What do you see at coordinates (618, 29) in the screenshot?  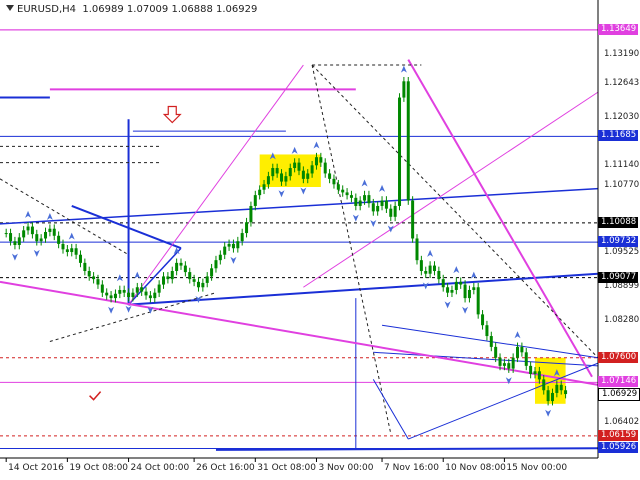 I see `price-level-badge: 1.13649` at bounding box center [618, 29].